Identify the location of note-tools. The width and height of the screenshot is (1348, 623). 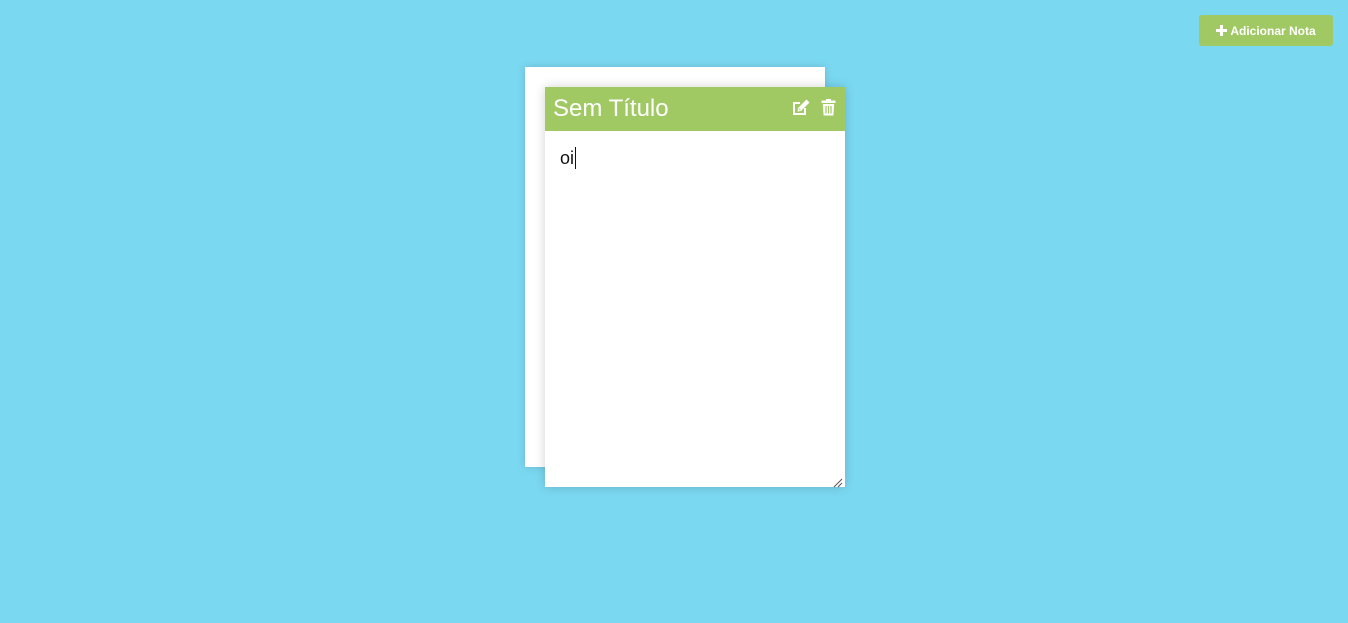
(814, 107).